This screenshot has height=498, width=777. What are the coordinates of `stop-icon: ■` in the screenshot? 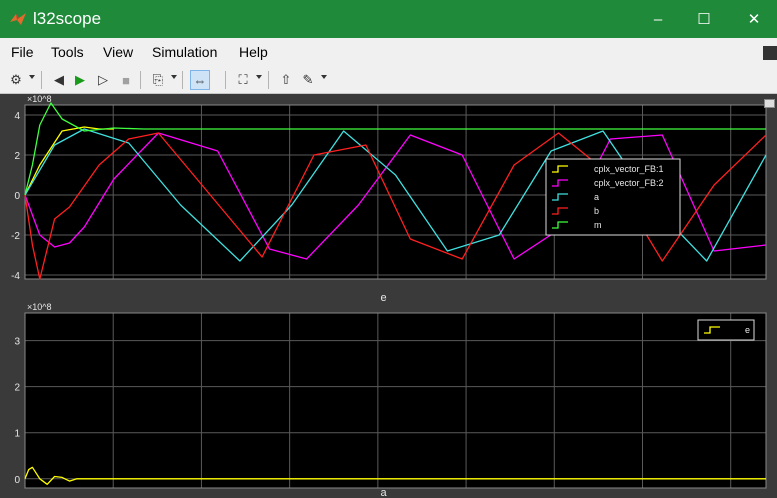 It's located at (126, 80).